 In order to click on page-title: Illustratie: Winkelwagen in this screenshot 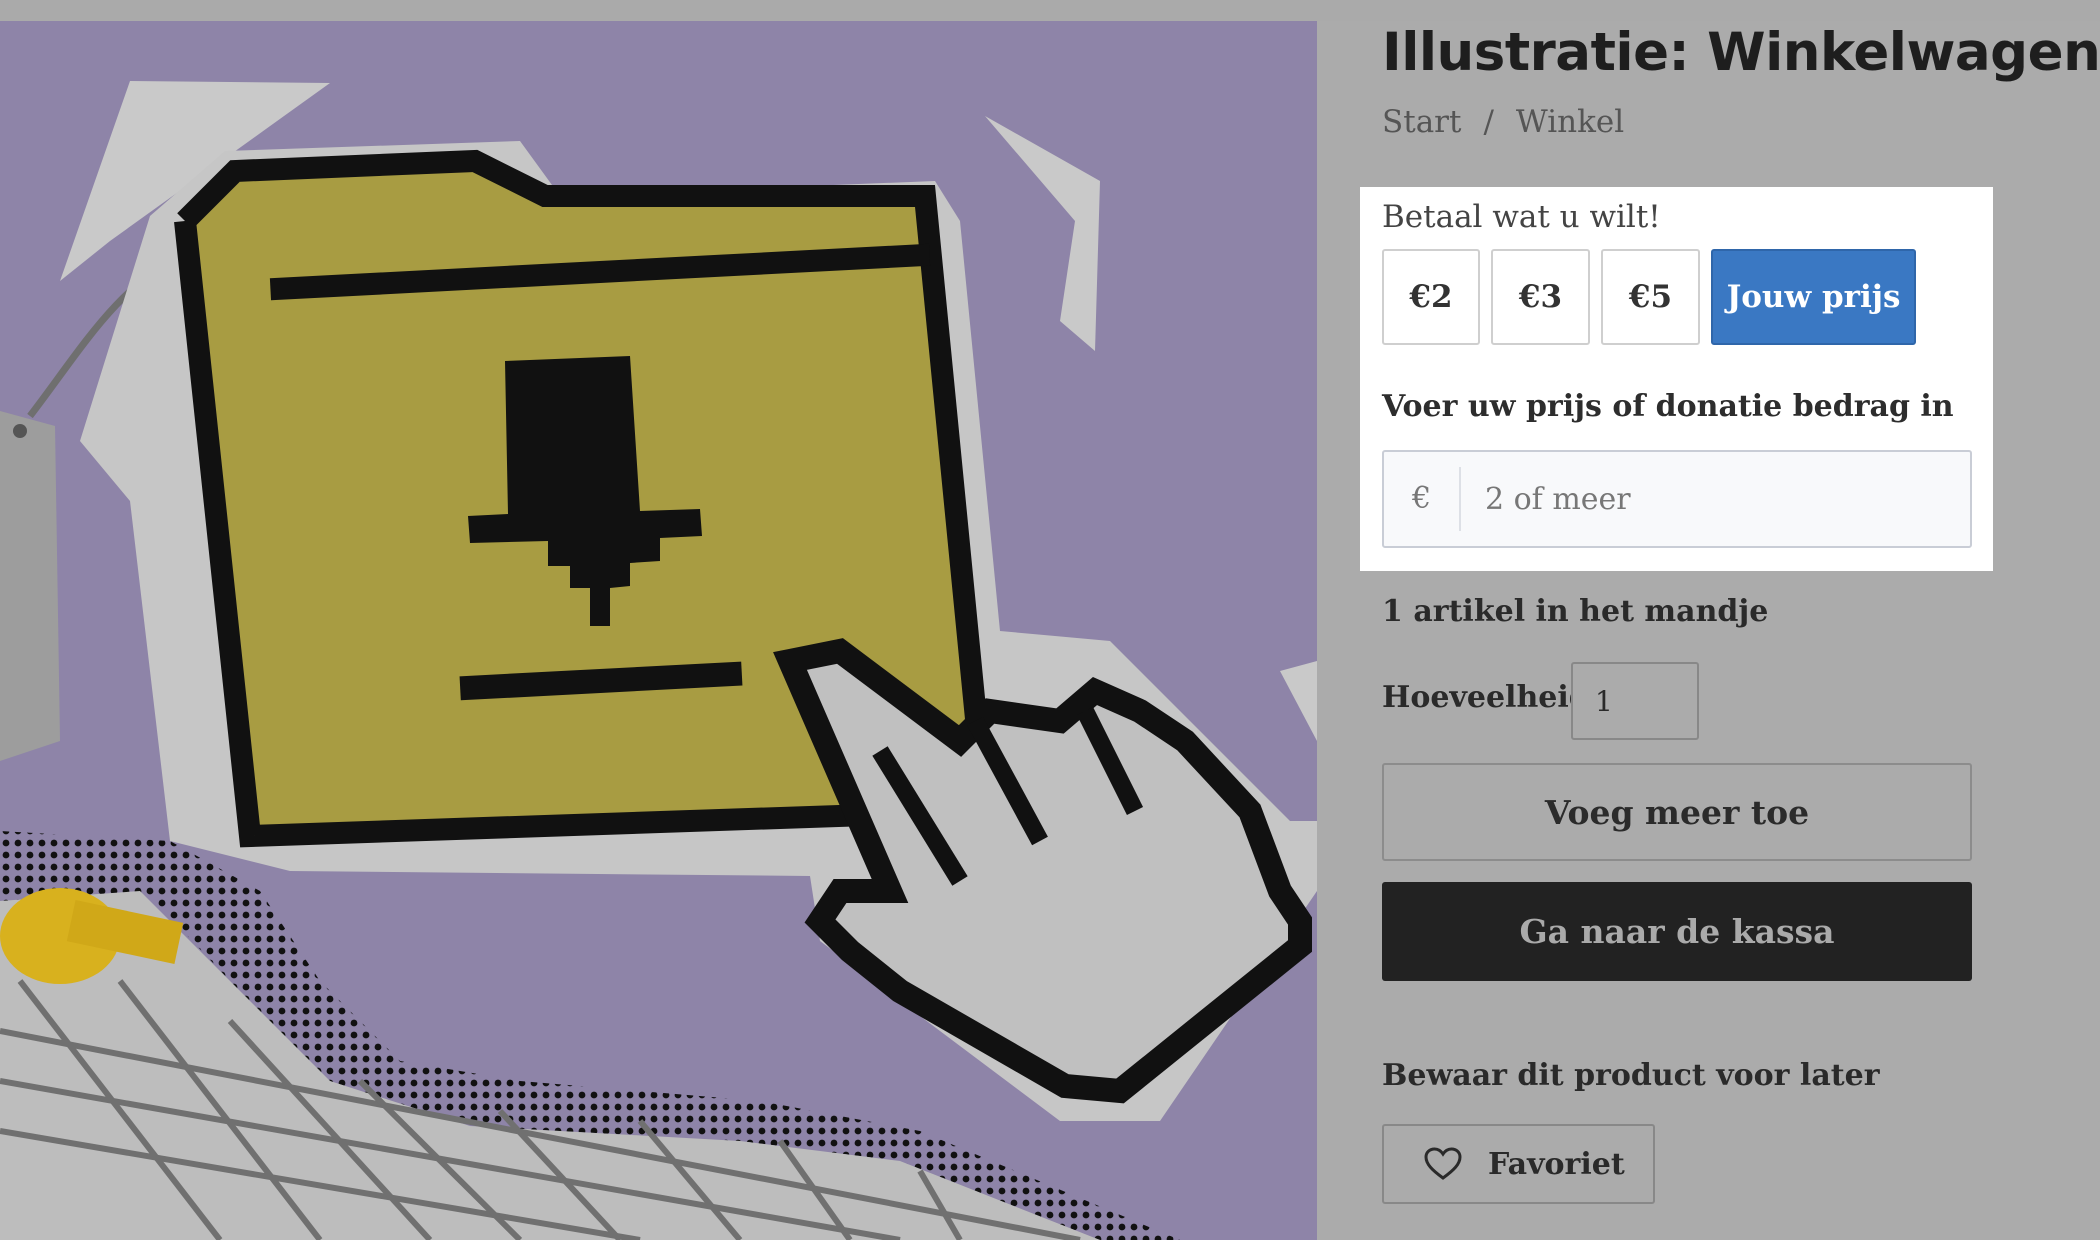, I will do `click(1741, 52)`.